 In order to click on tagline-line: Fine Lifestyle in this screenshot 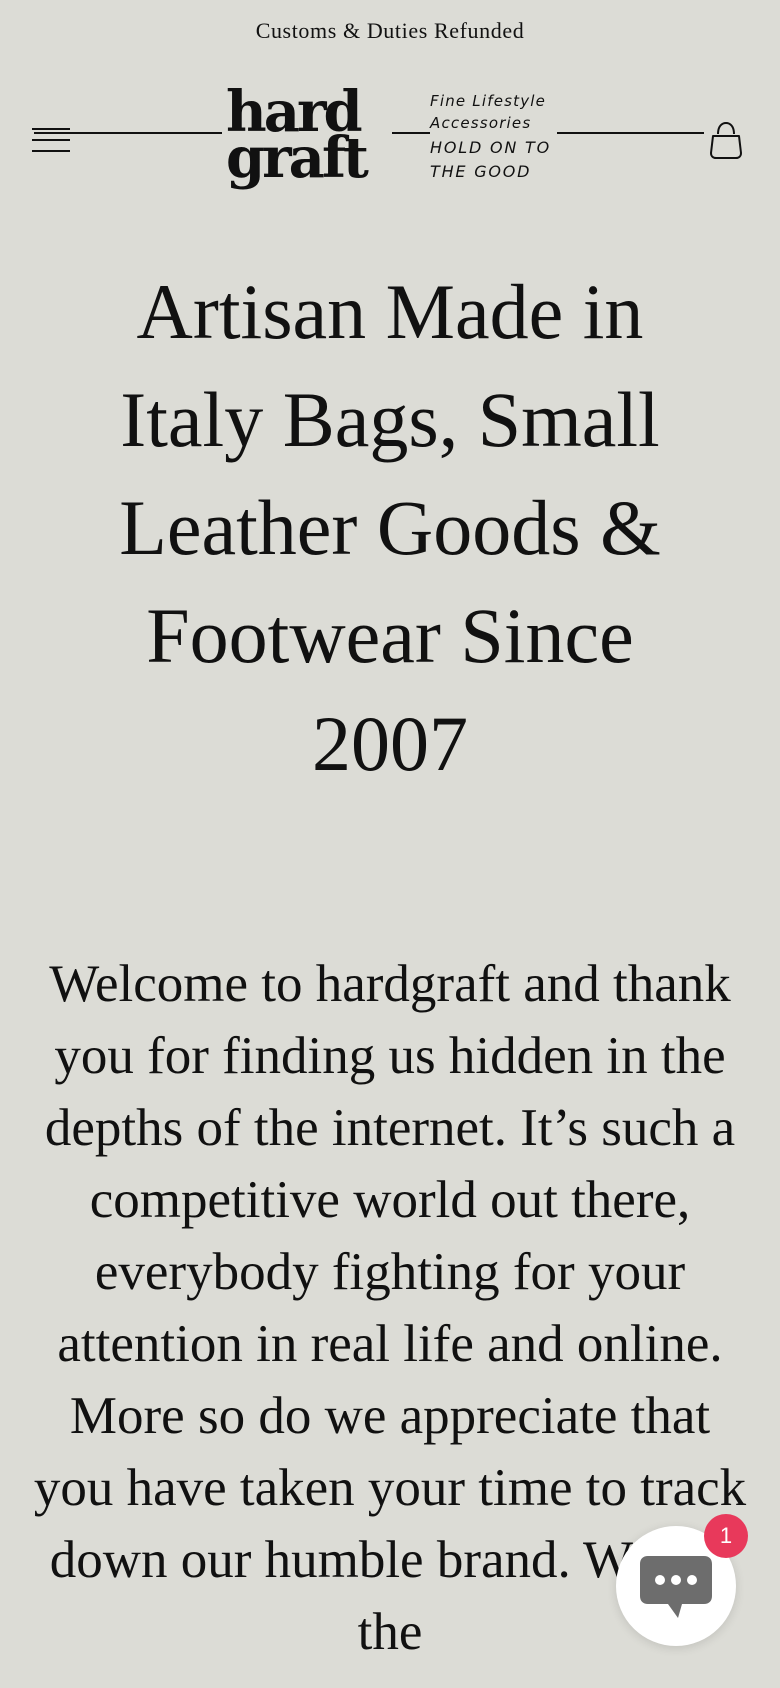, I will do `click(488, 101)`.